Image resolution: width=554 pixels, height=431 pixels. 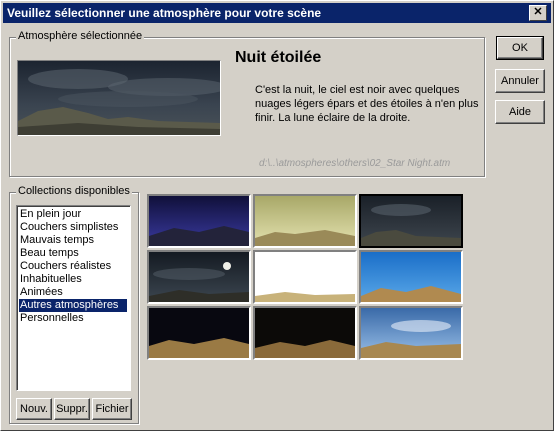 What do you see at coordinates (520, 48) in the screenshot?
I see `ok-button: OK` at bounding box center [520, 48].